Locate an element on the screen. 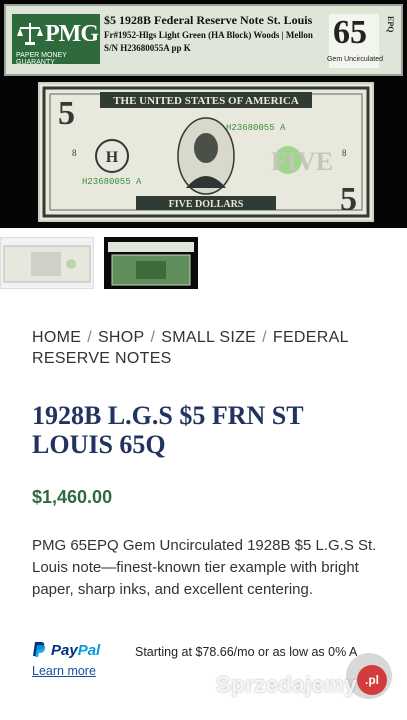 The height and width of the screenshot is (720, 407). paypal-financing-text: Starting at $78.66/mo or as low as 0% A is located at coordinates (246, 652).